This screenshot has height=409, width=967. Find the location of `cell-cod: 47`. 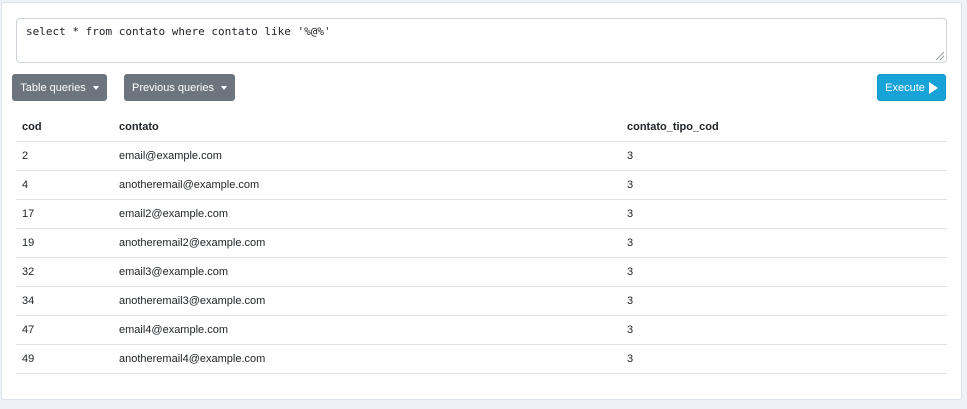

cell-cod: 47 is located at coordinates (64, 330).